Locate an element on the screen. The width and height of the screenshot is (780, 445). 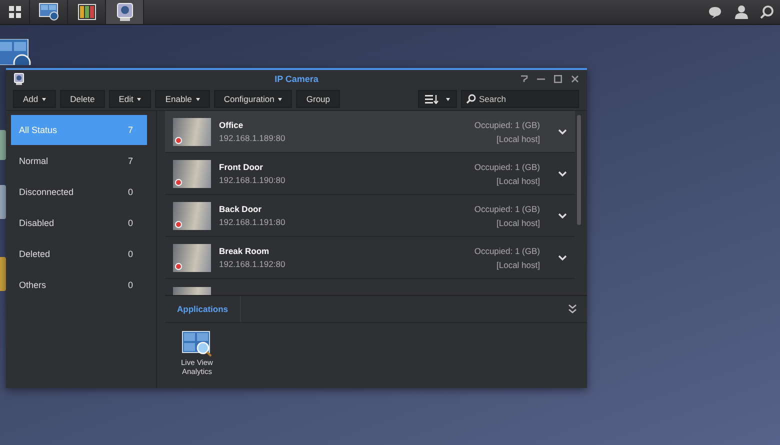
dropdown-button: Enable is located at coordinates (182, 99).